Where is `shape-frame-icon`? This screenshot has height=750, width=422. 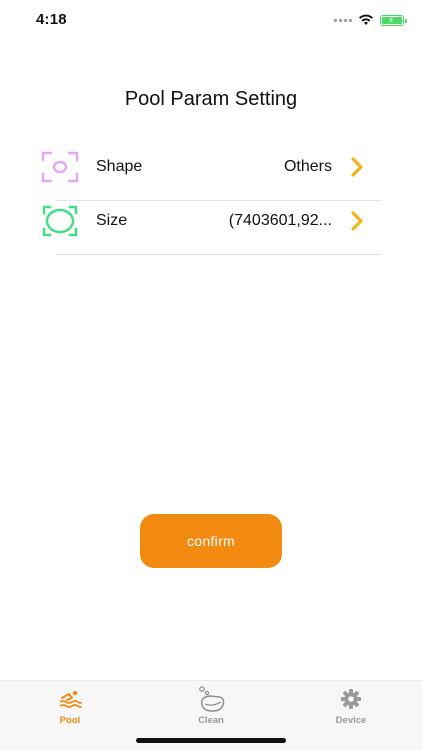 shape-frame-icon is located at coordinates (60, 167).